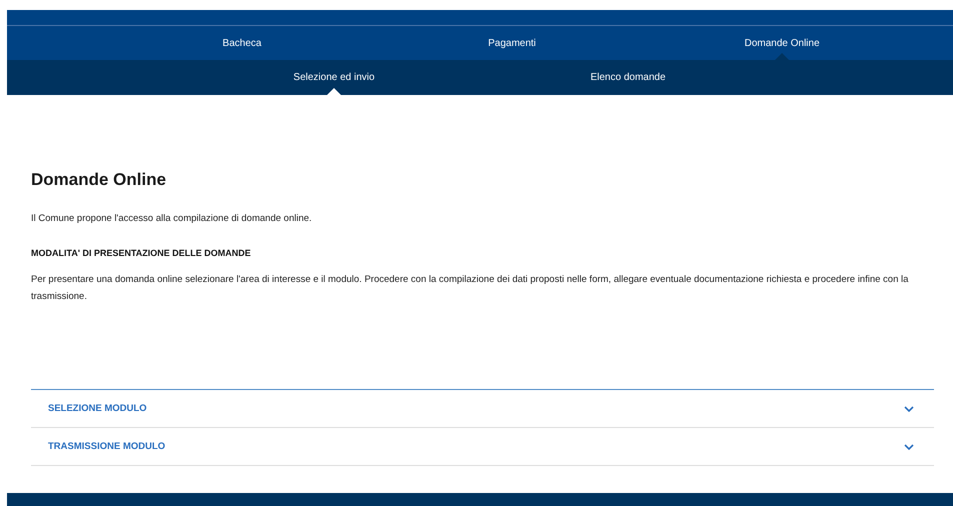  What do you see at coordinates (334, 77) in the screenshot?
I see `nav-tab: Selezione ed invio` at bounding box center [334, 77].